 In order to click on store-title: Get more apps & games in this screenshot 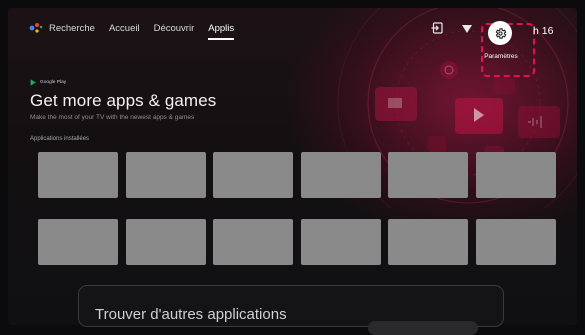, I will do `click(123, 101)`.